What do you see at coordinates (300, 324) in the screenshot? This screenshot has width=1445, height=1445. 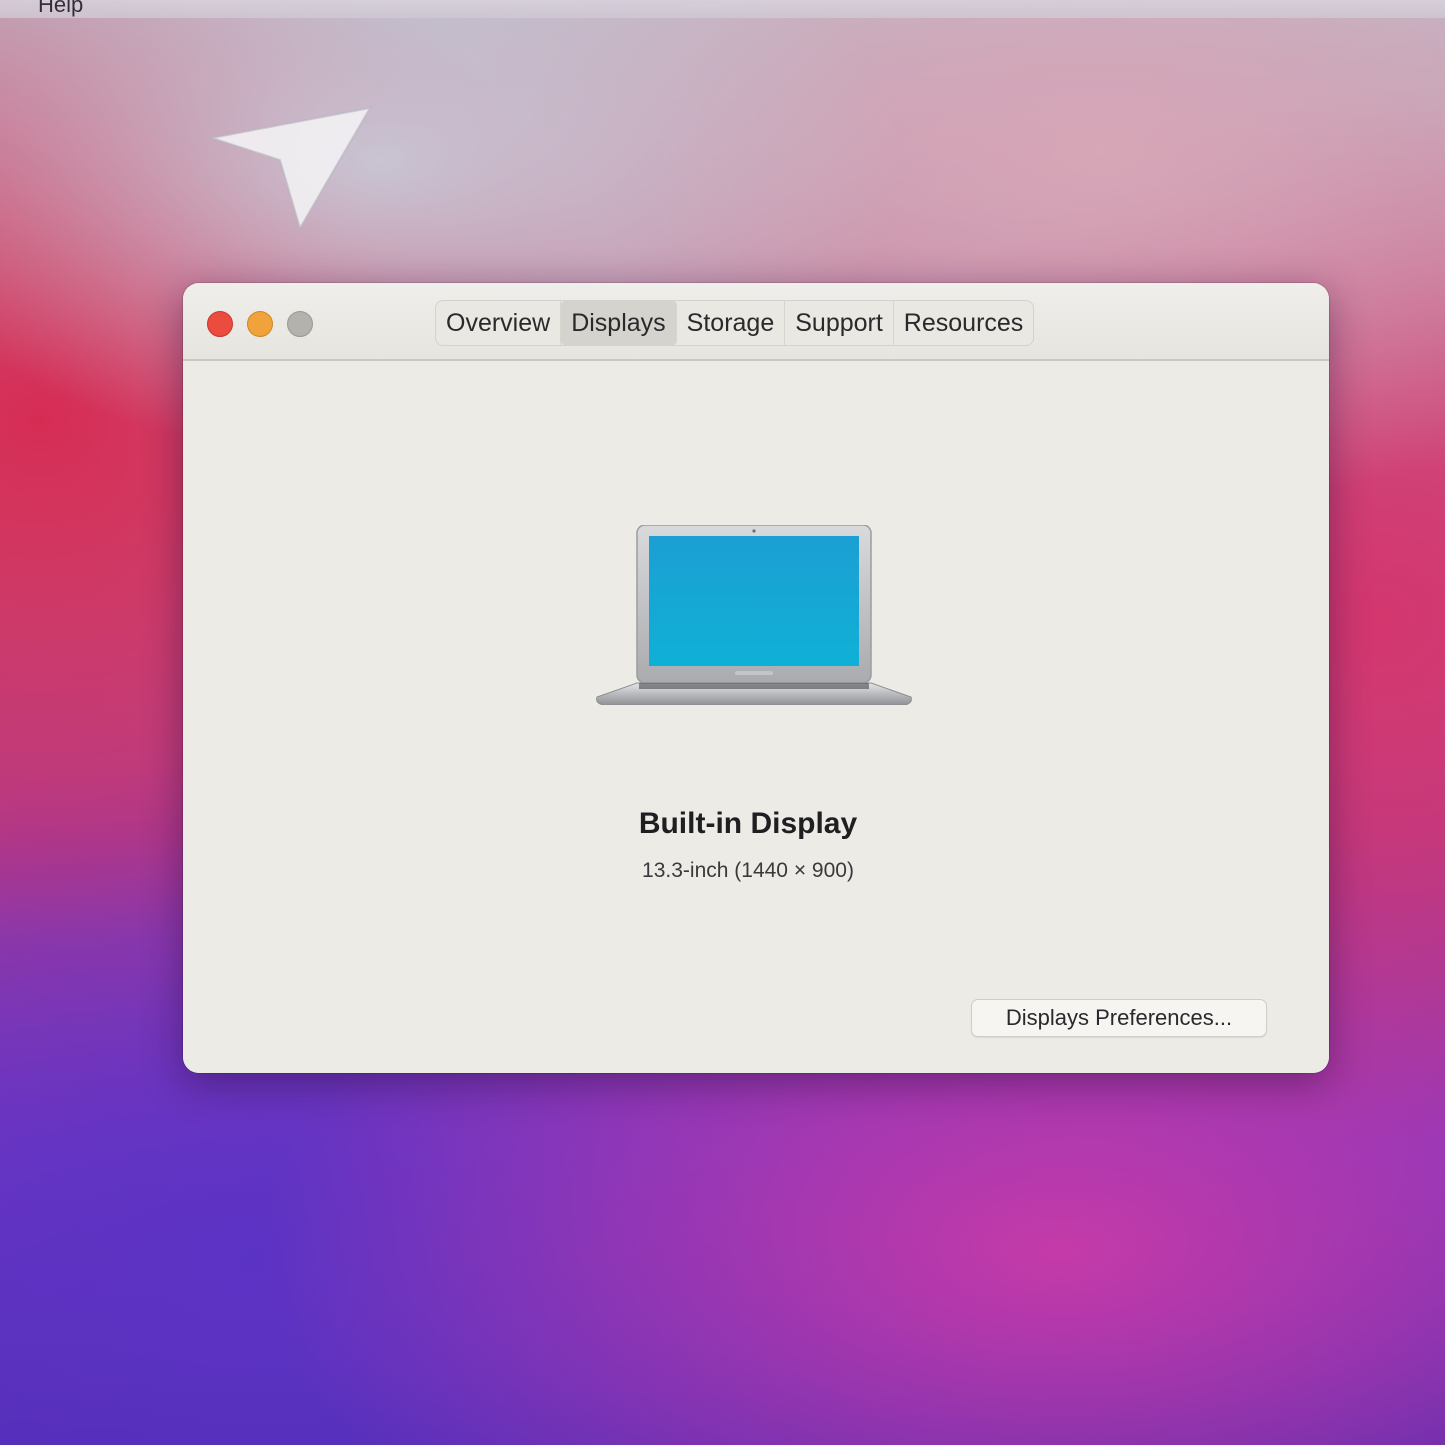 I see `zoom-button` at bounding box center [300, 324].